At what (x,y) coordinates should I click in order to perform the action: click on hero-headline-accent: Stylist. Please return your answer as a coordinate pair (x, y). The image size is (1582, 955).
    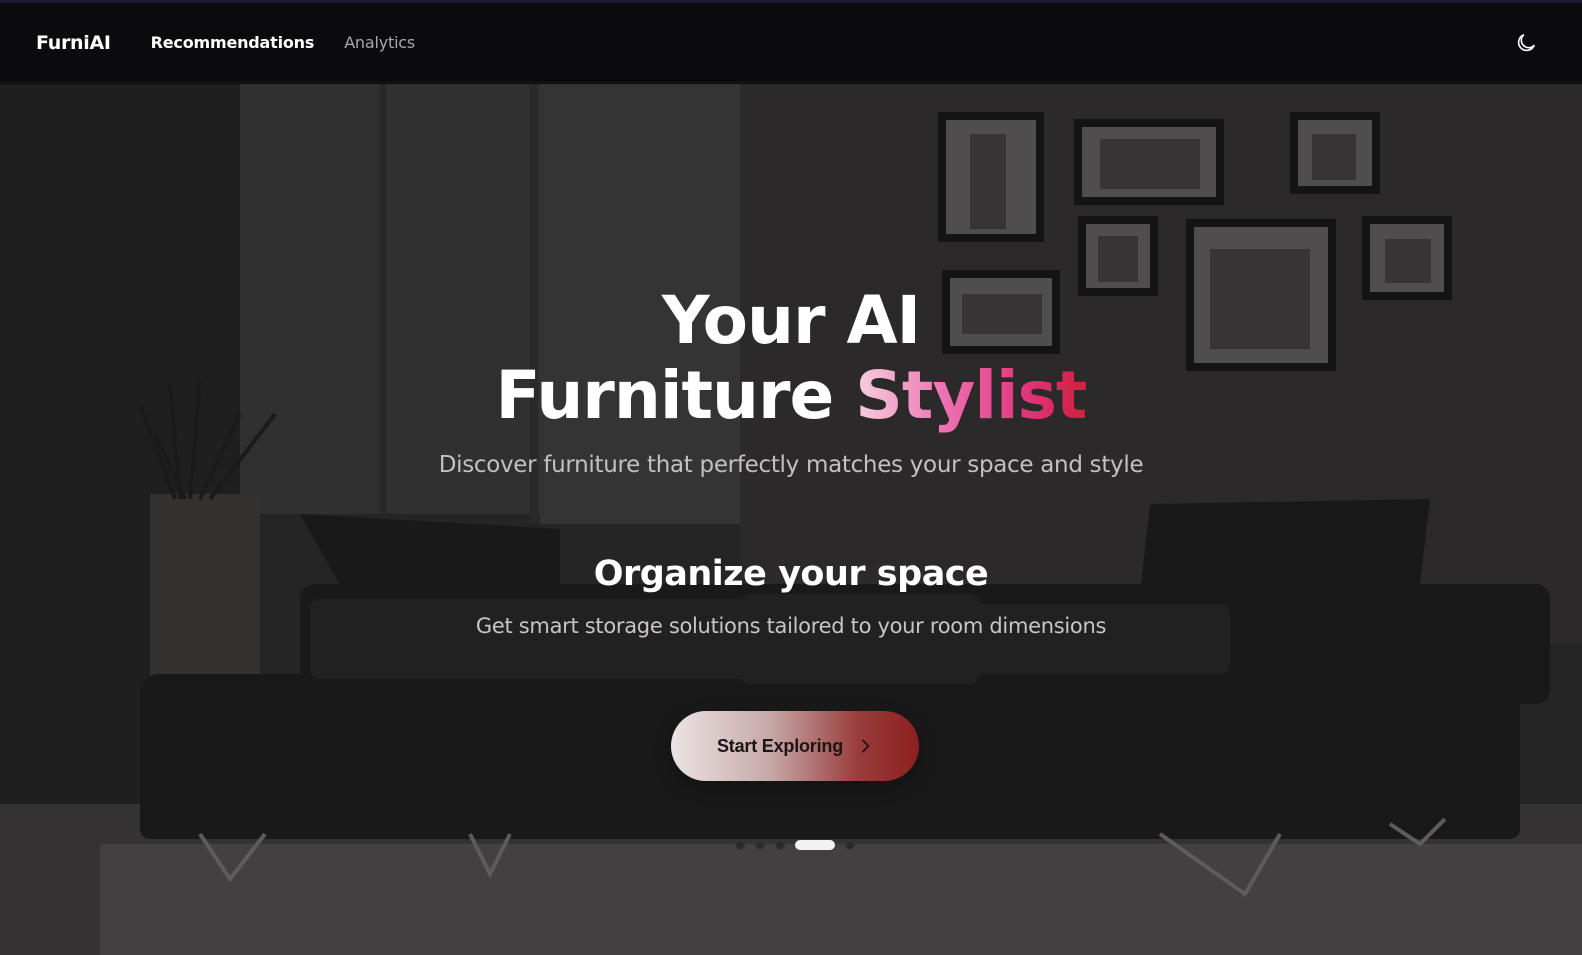
    Looking at the image, I should click on (971, 395).